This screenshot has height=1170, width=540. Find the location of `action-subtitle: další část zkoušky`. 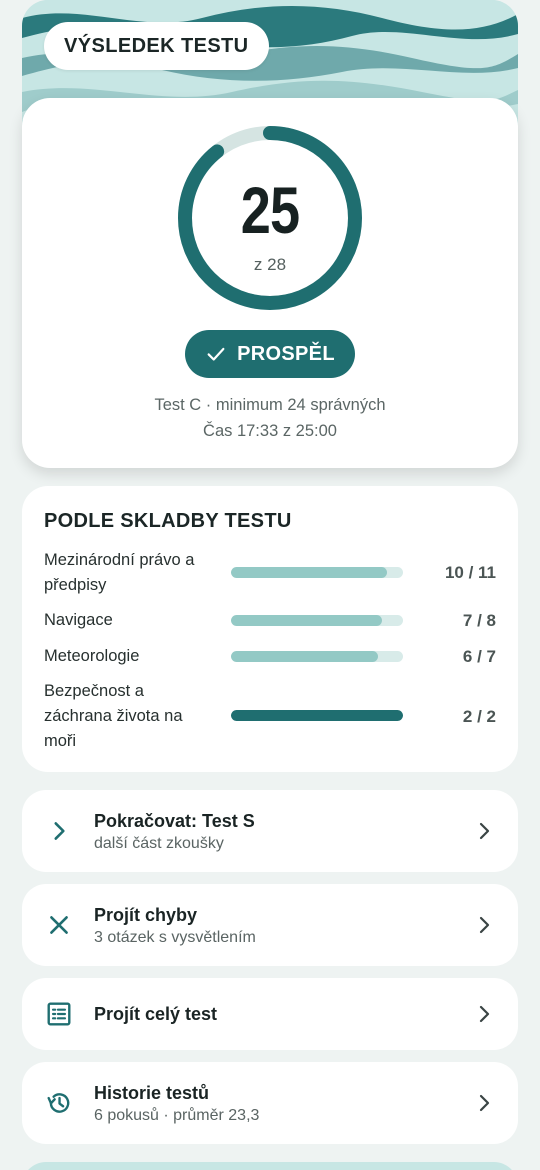

action-subtitle: další část zkoušky is located at coordinates (159, 843).